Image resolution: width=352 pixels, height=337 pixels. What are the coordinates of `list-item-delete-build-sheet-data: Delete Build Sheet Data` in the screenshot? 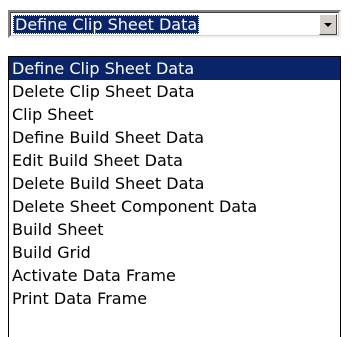 It's located at (174, 183).